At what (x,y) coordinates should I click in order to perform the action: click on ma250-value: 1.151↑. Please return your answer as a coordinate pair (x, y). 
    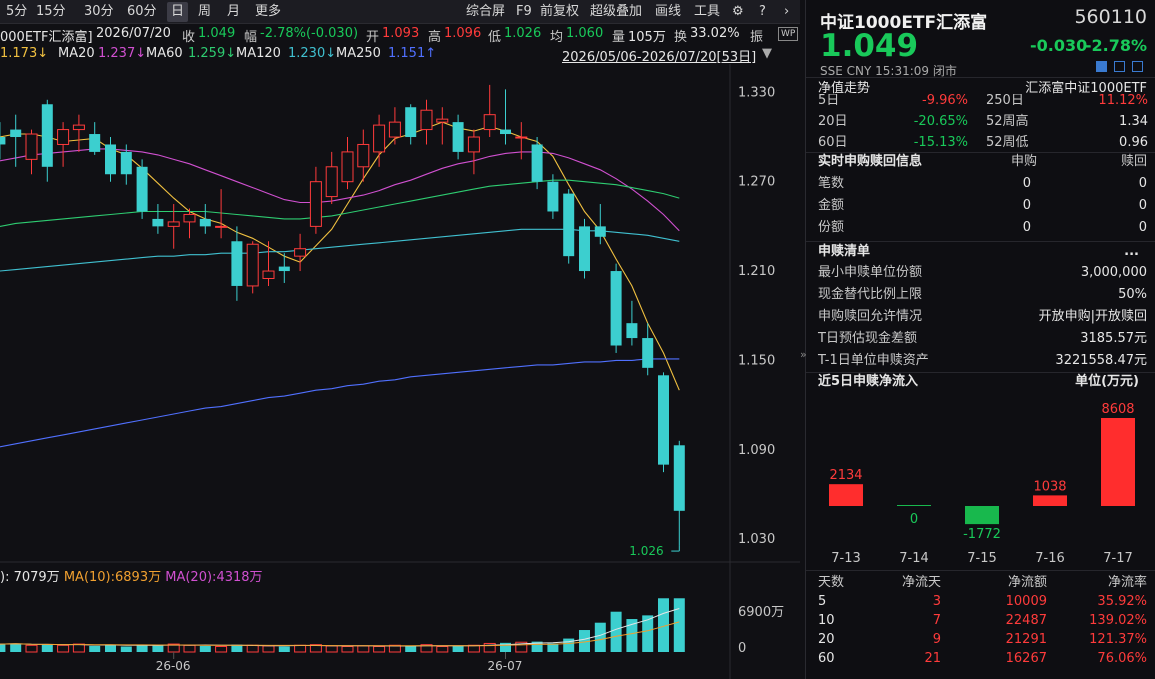
    Looking at the image, I should click on (412, 53).